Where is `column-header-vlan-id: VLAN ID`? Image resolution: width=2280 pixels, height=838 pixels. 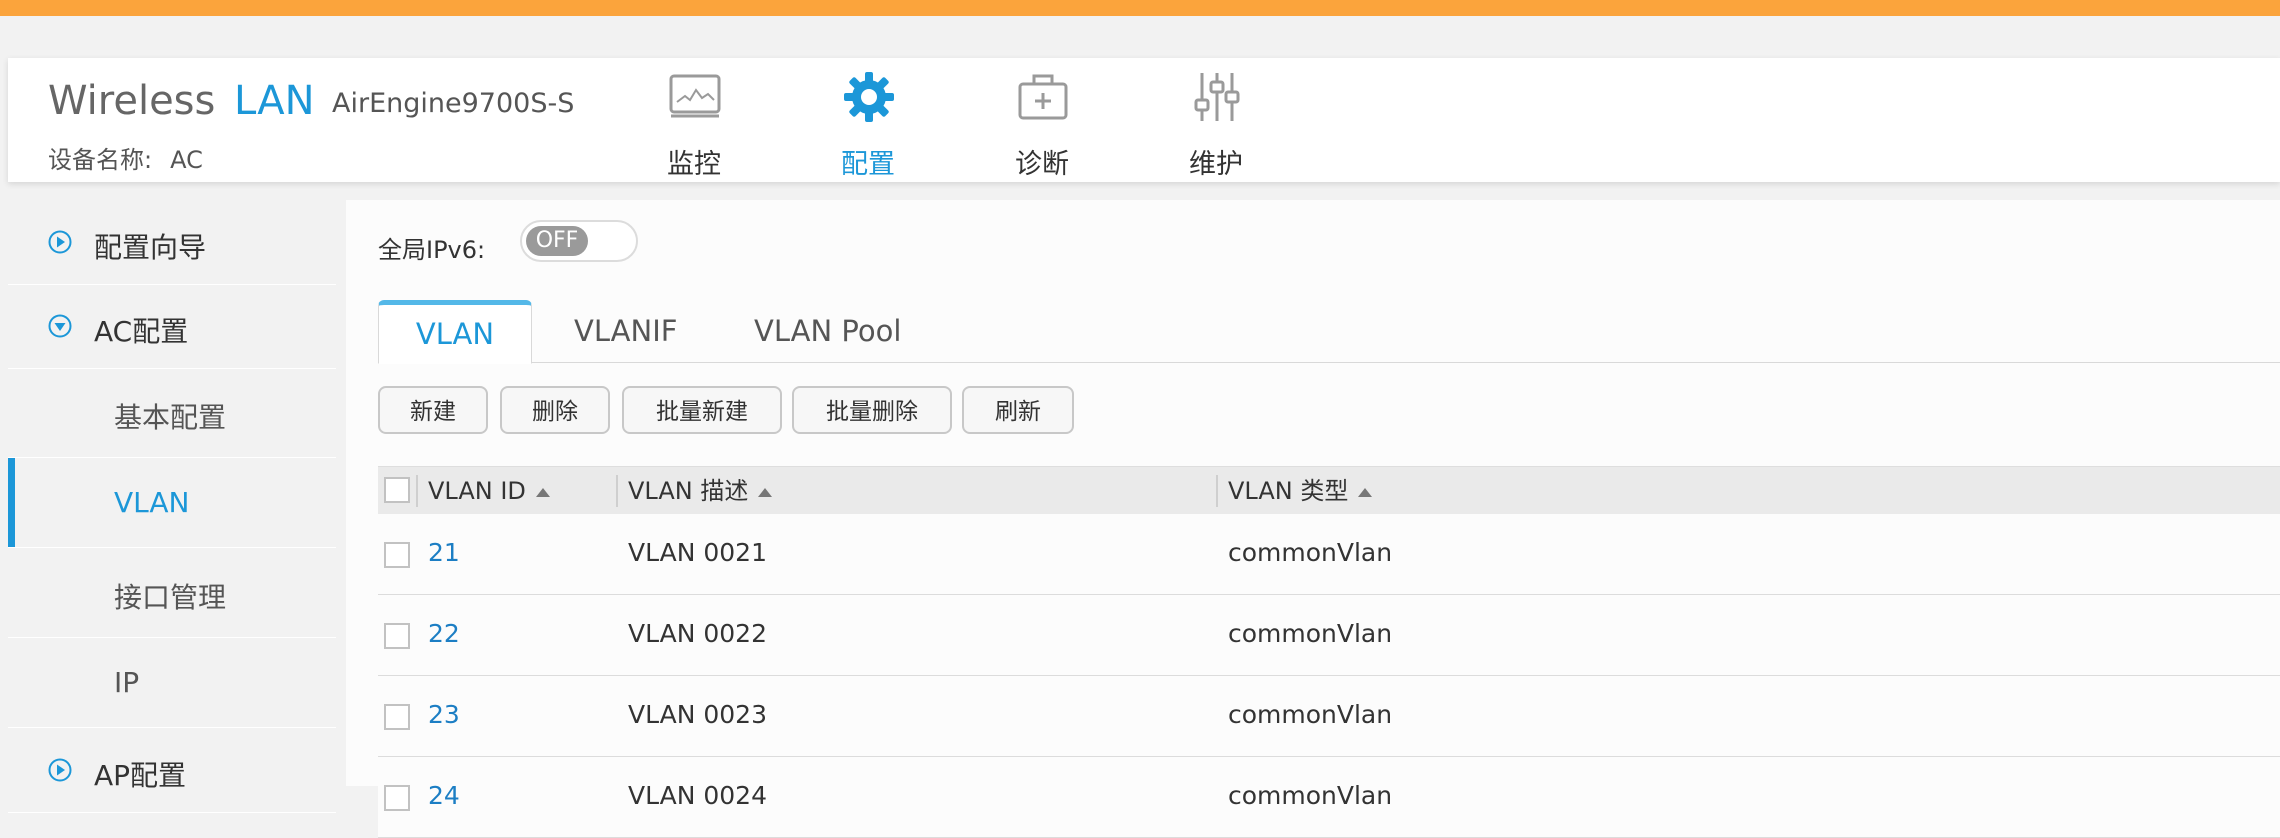
column-header-vlan-id: VLAN ID is located at coordinates (489, 491).